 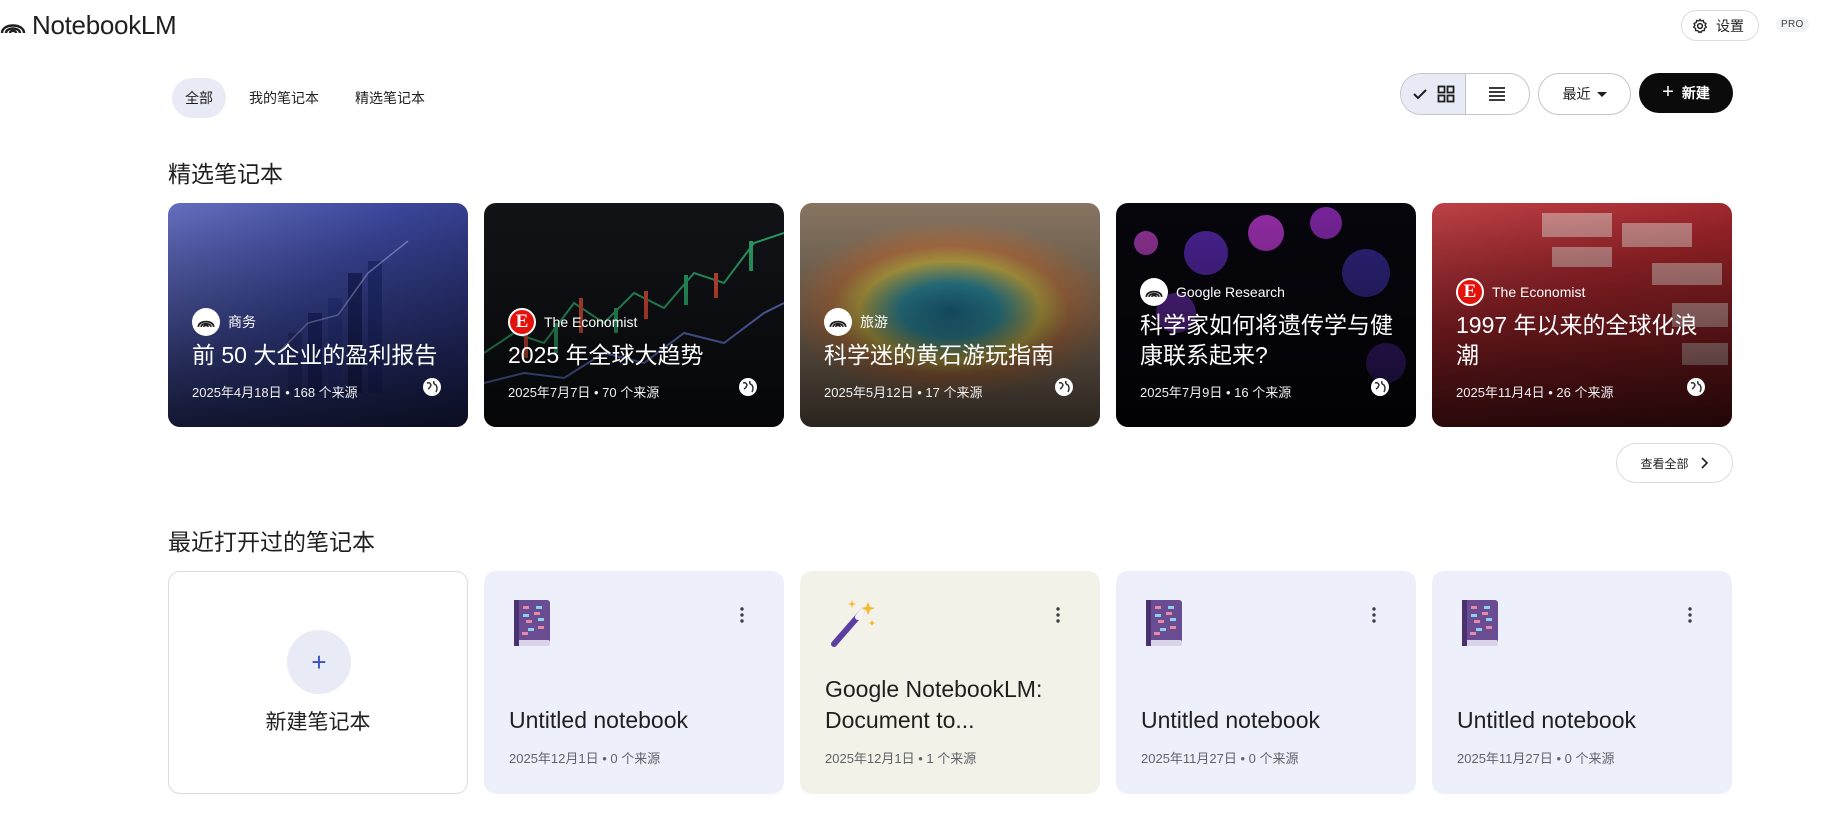 What do you see at coordinates (1700, 25) in the screenshot?
I see `gear-icon` at bounding box center [1700, 25].